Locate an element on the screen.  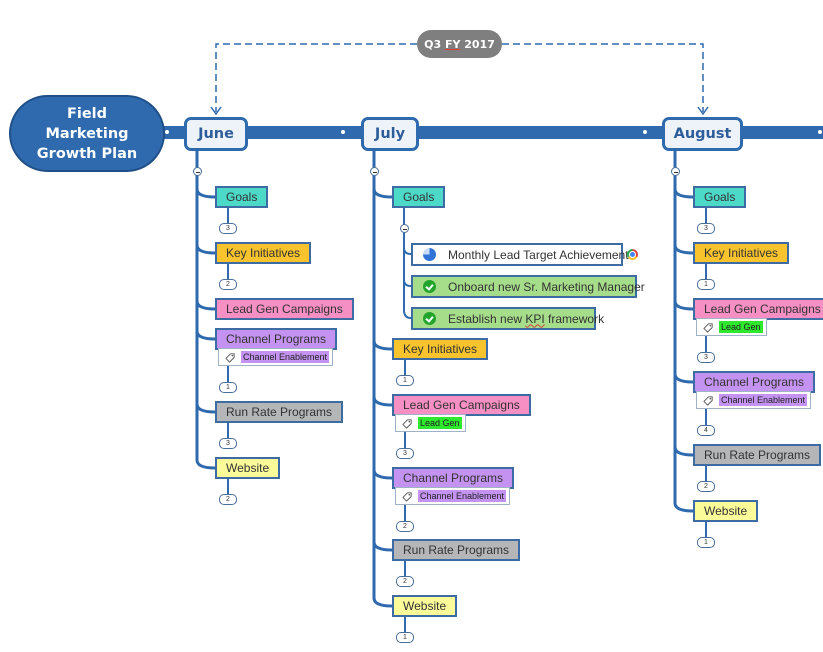
july-channel-programs: Channel Programs is located at coordinates (453, 478).